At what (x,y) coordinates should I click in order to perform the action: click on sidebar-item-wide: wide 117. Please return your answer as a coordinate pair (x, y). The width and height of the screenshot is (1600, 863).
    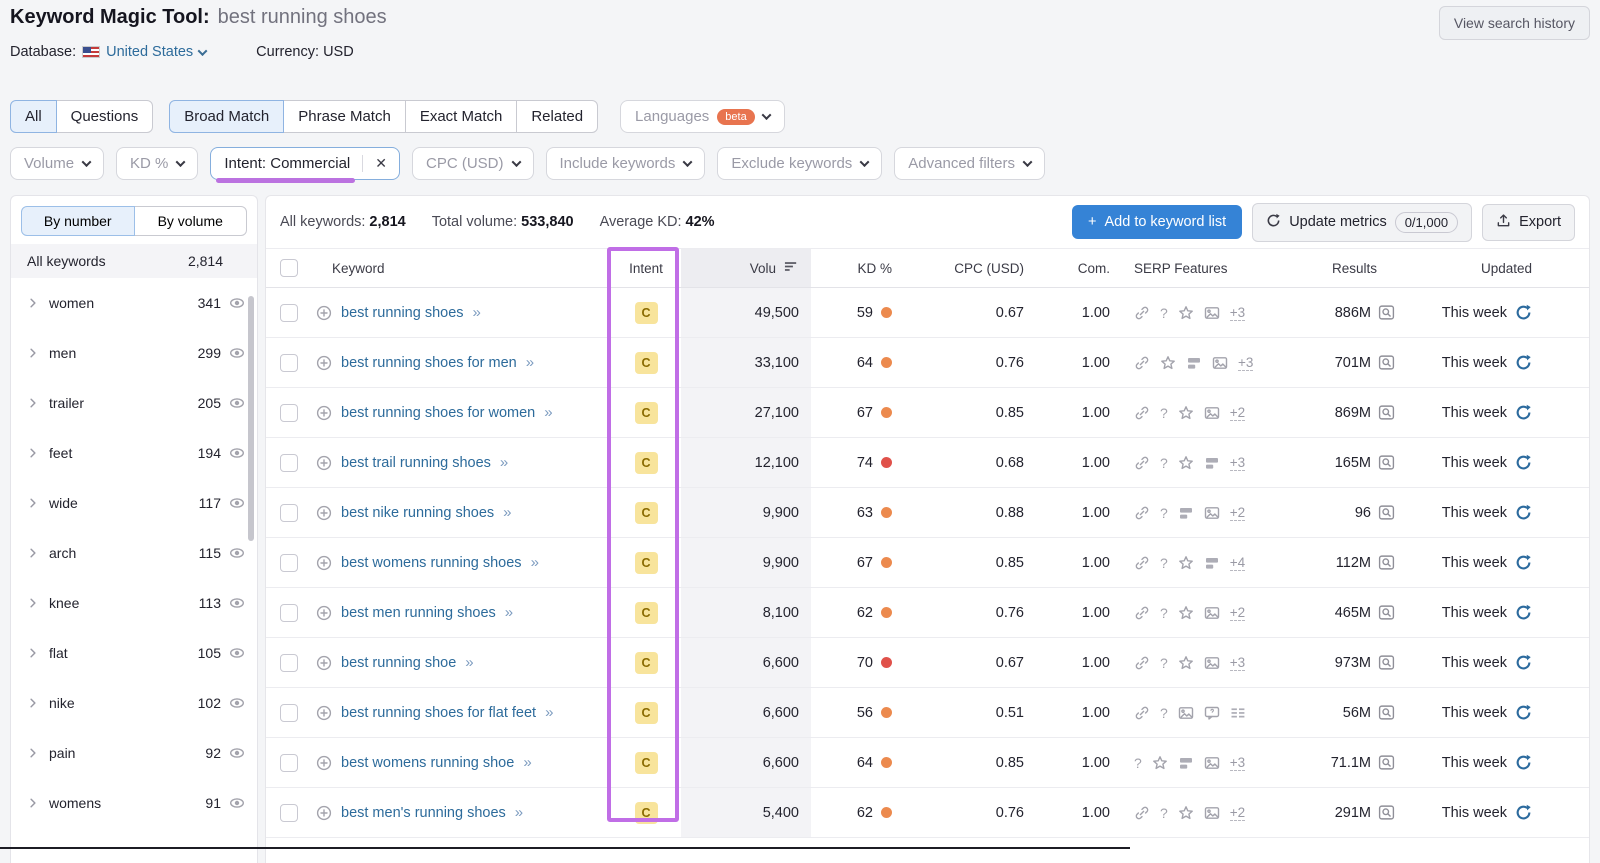
    Looking at the image, I should click on (134, 503).